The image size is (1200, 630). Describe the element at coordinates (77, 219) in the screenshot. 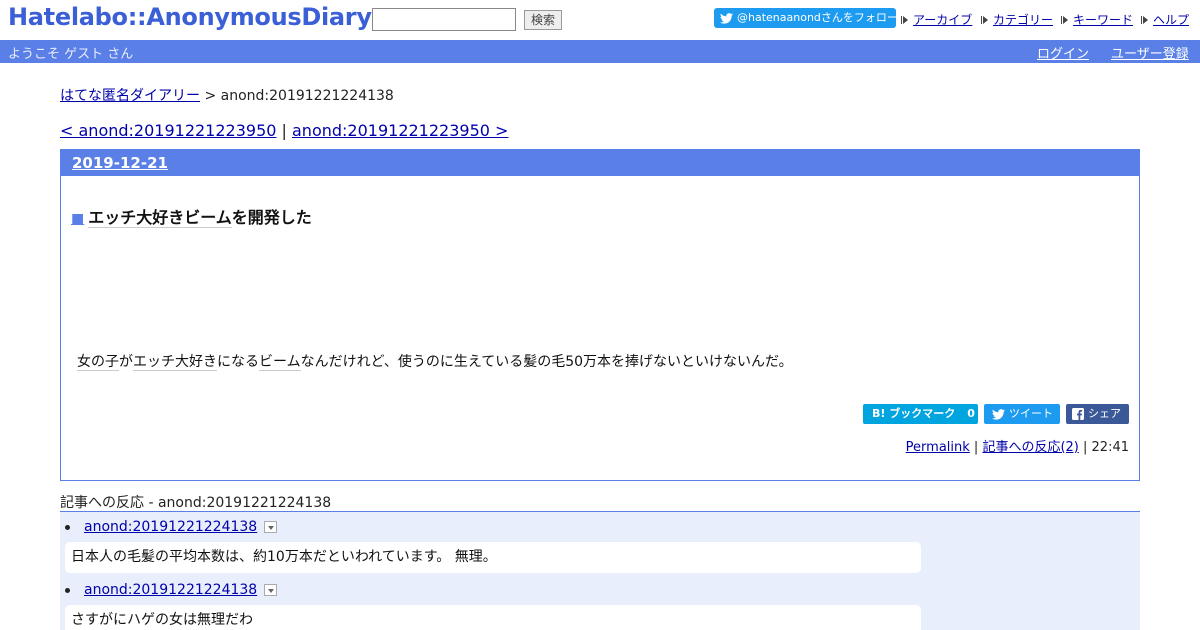

I see `entry-permalink-marker: ■` at that location.